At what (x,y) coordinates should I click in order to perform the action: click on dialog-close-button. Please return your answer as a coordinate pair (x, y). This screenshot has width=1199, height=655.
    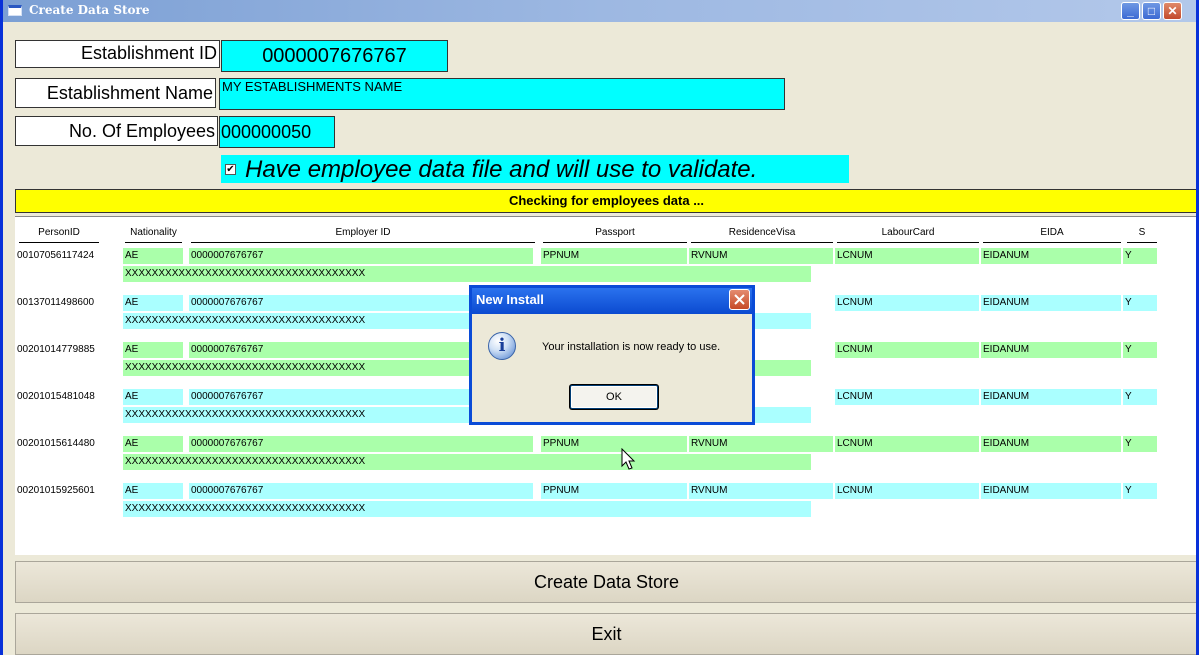
    Looking at the image, I should click on (739, 299).